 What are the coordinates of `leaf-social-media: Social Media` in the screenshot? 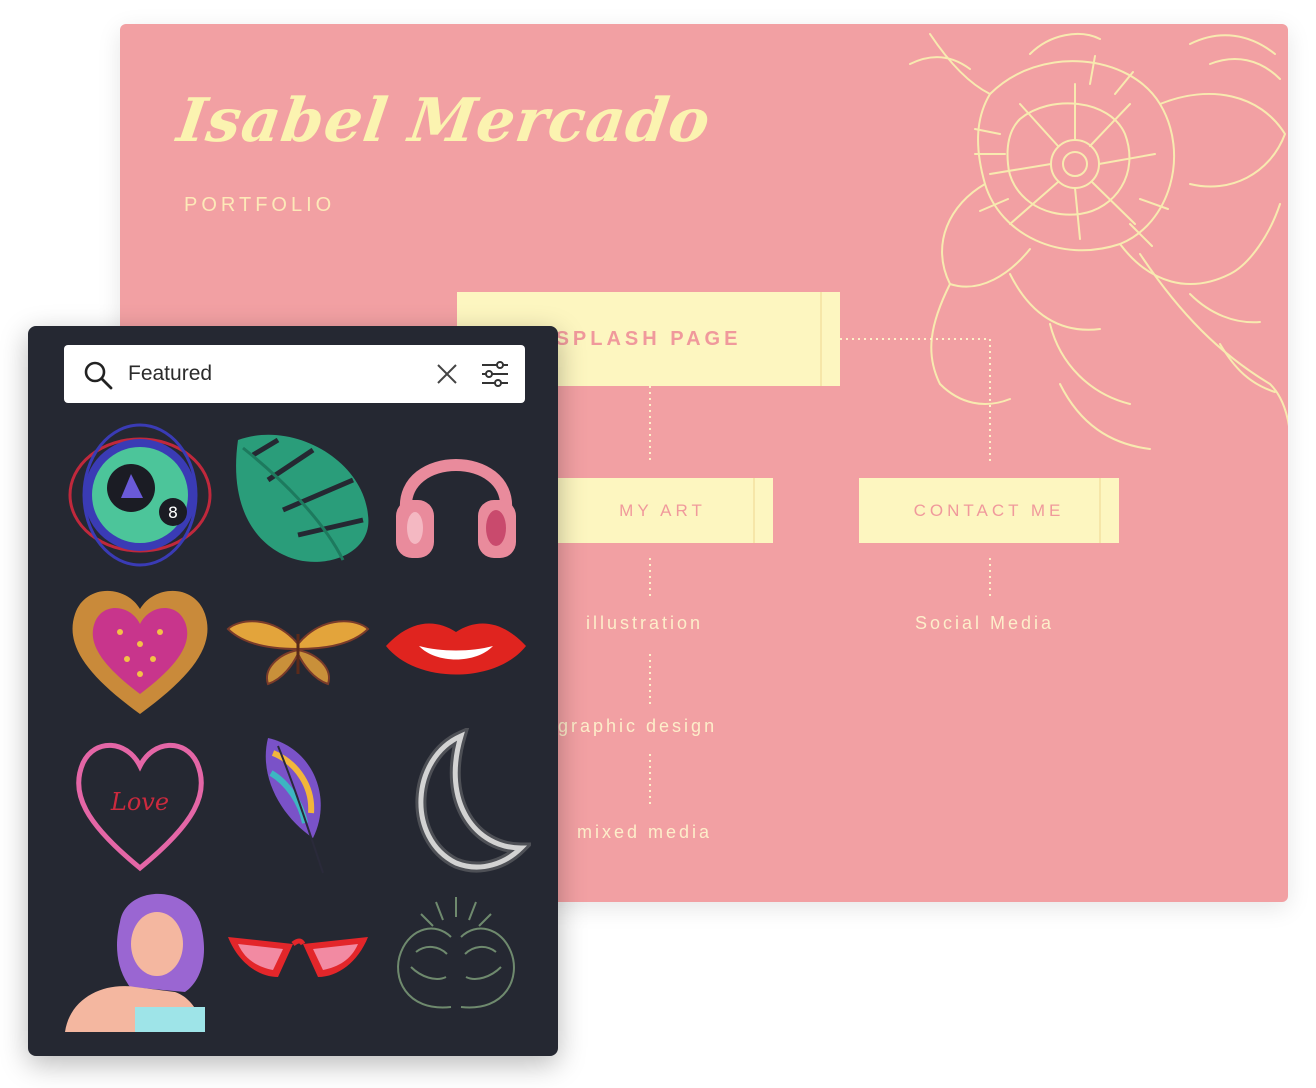 It's located at (984, 623).